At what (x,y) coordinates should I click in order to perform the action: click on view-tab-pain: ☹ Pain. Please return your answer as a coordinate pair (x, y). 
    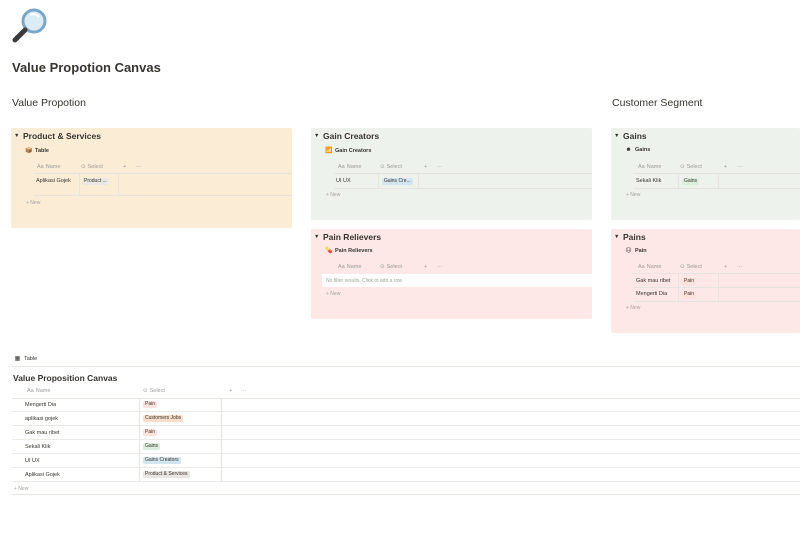
    Looking at the image, I should click on (635, 251).